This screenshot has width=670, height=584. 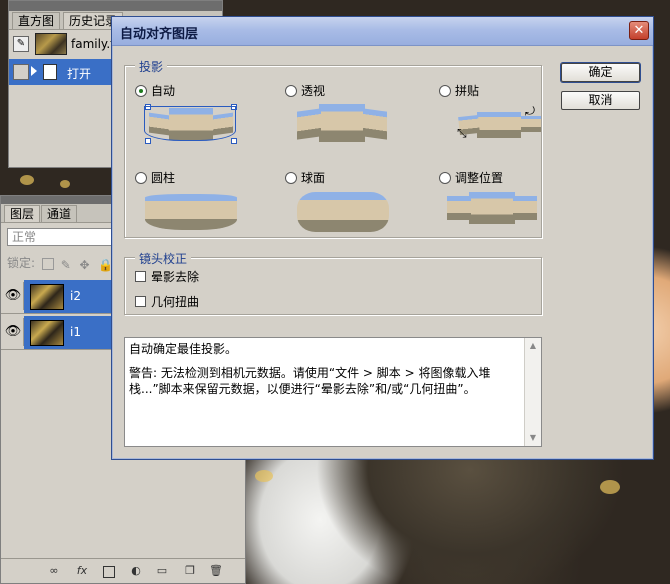 I want to click on tab-layers: 图层, so click(x=22, y=213).